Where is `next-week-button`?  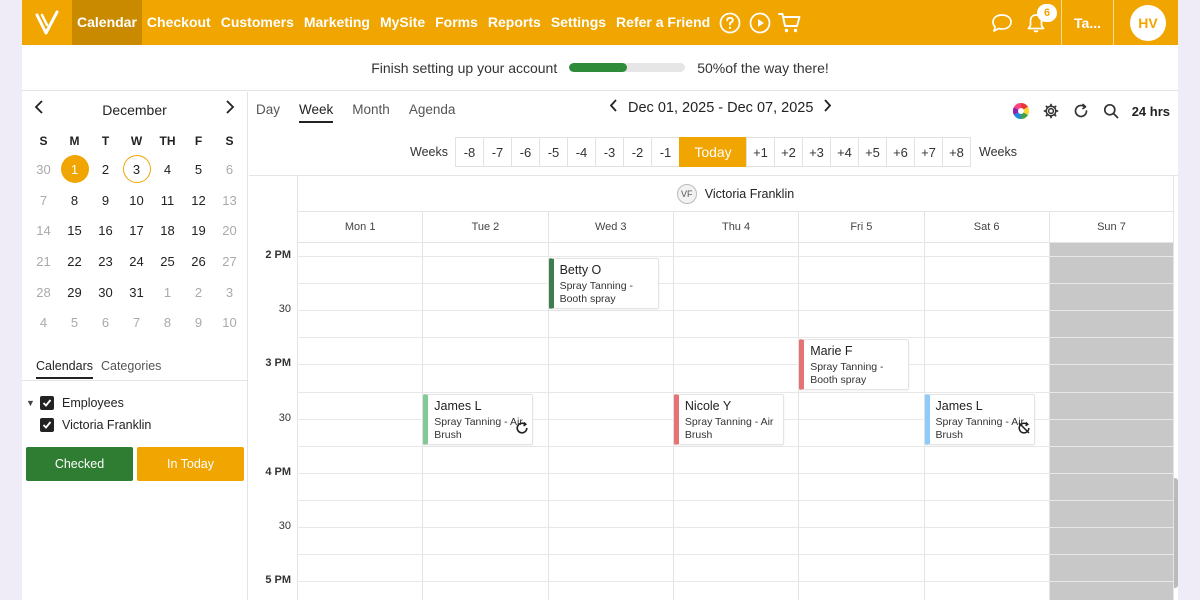
next-week-button is located at coordinates (827, 107).